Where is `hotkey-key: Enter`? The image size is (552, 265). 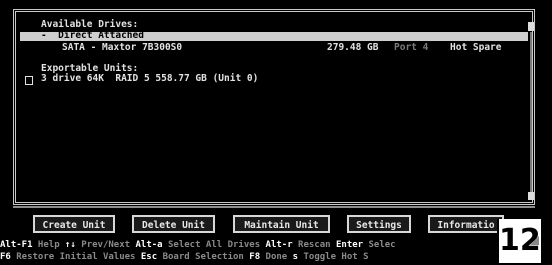
hotkey-key: Enter is located at coordinates (349, 245).